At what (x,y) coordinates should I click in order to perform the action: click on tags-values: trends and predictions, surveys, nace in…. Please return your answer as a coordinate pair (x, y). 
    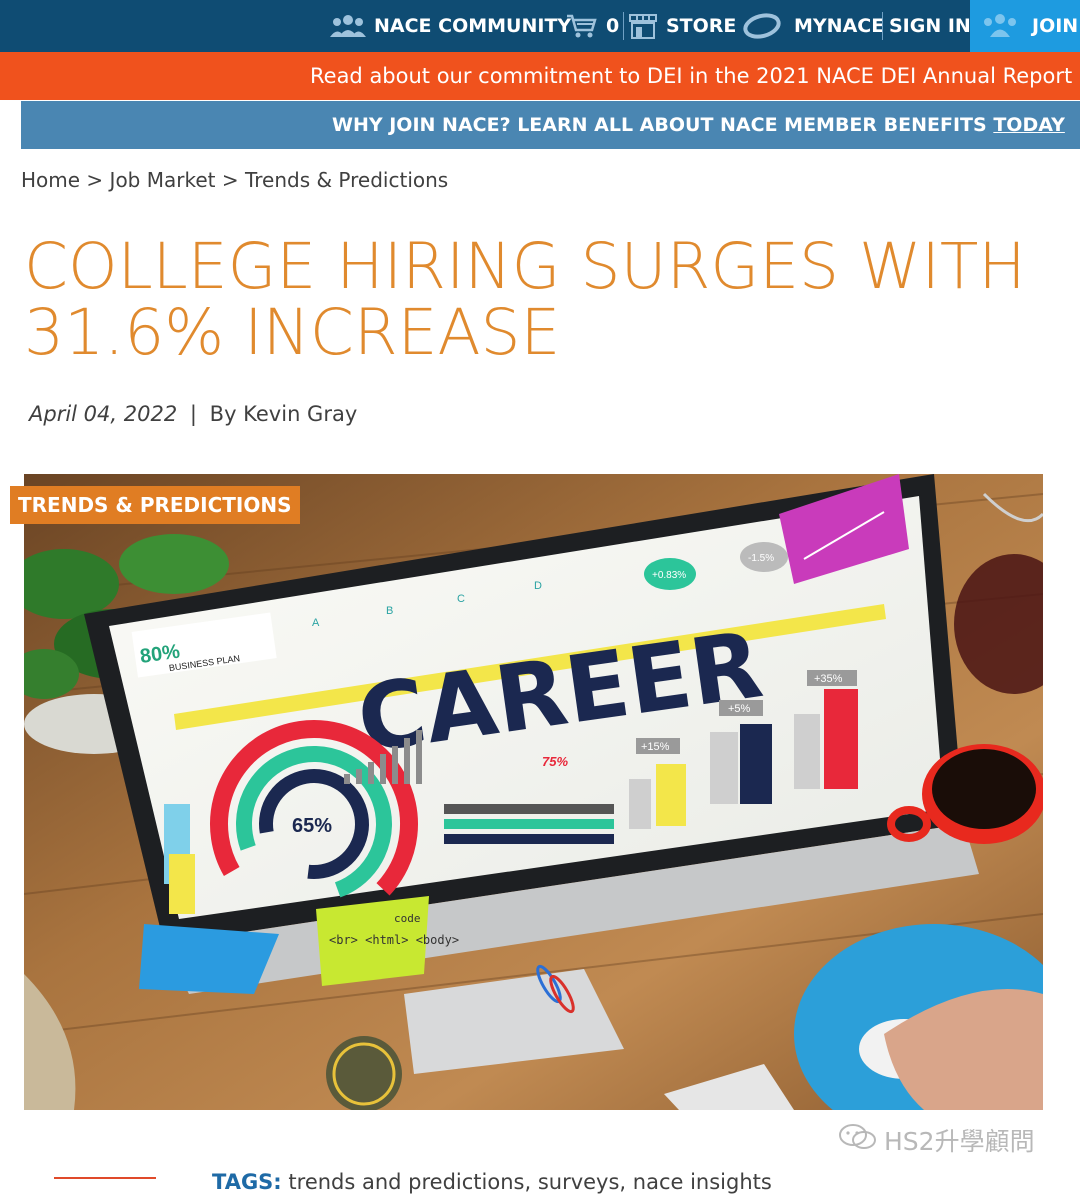
    Looking at the image, I should click on (529, 1182).